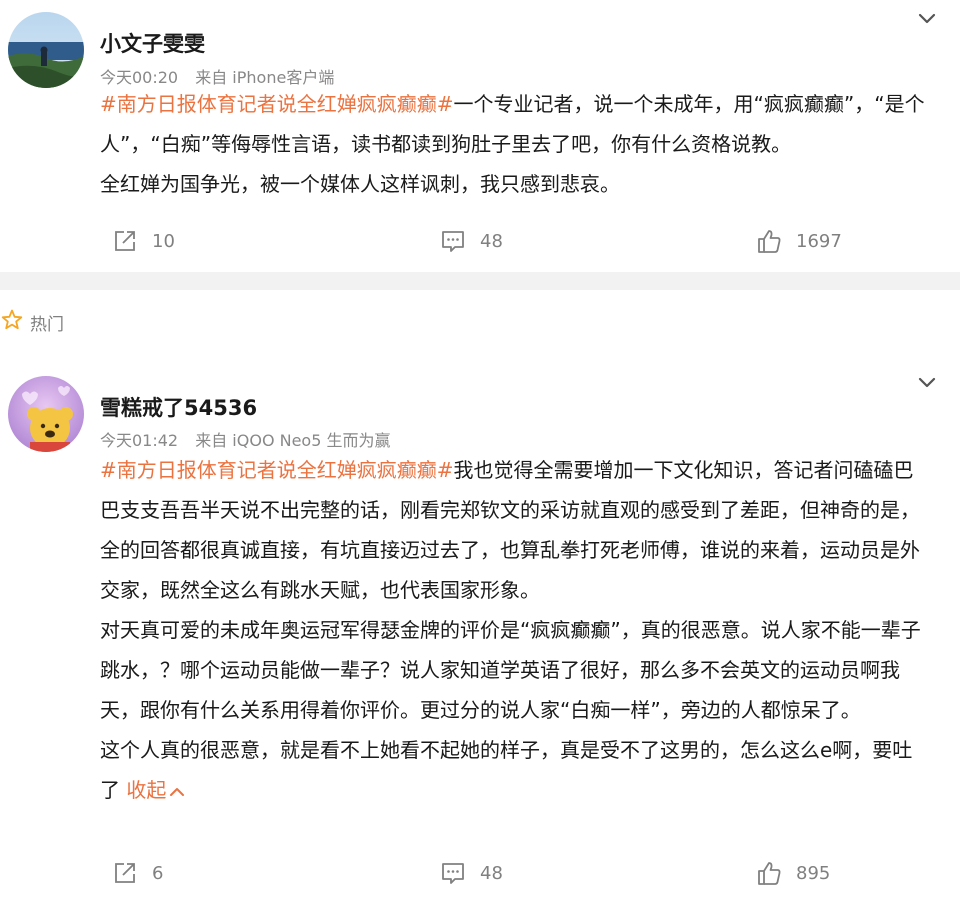 The height and width of the screenshot is (900, 960). I want to click on post-meta: 今天01:42 来自 iQOO Neo5 生而为赢, so click(245, 439).